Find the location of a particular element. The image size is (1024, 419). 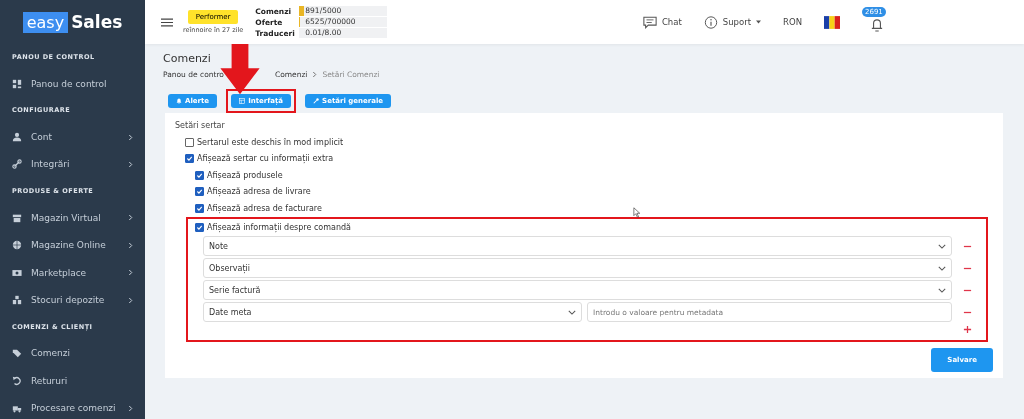

checkbox-option: Sertarul este deschis în mod implicit is located at coordinates (589, 142).